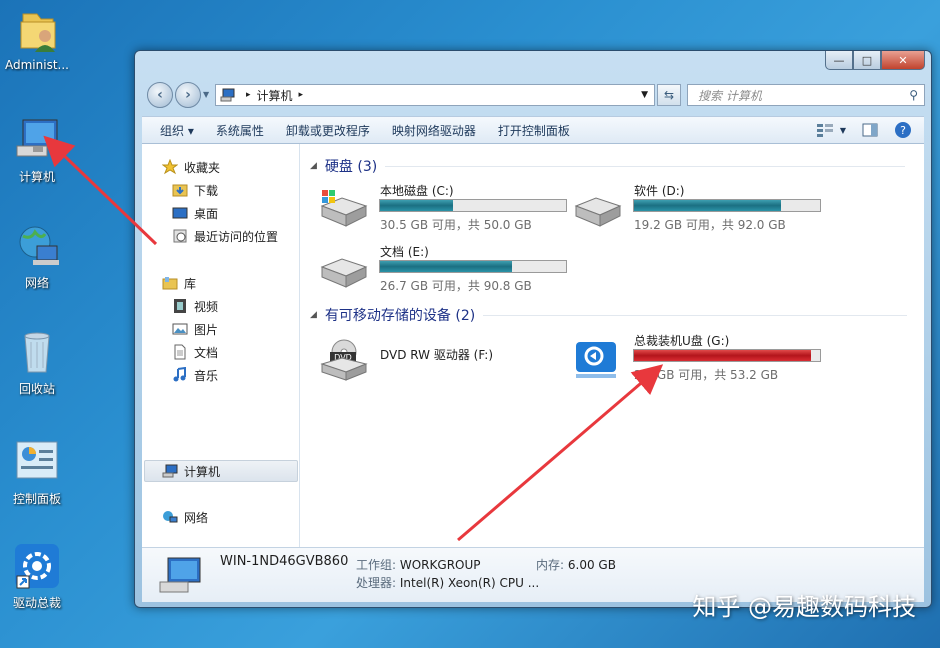  I want to click on sidebar-item-recent-places: 最近访问的位置, so click(225, 236).